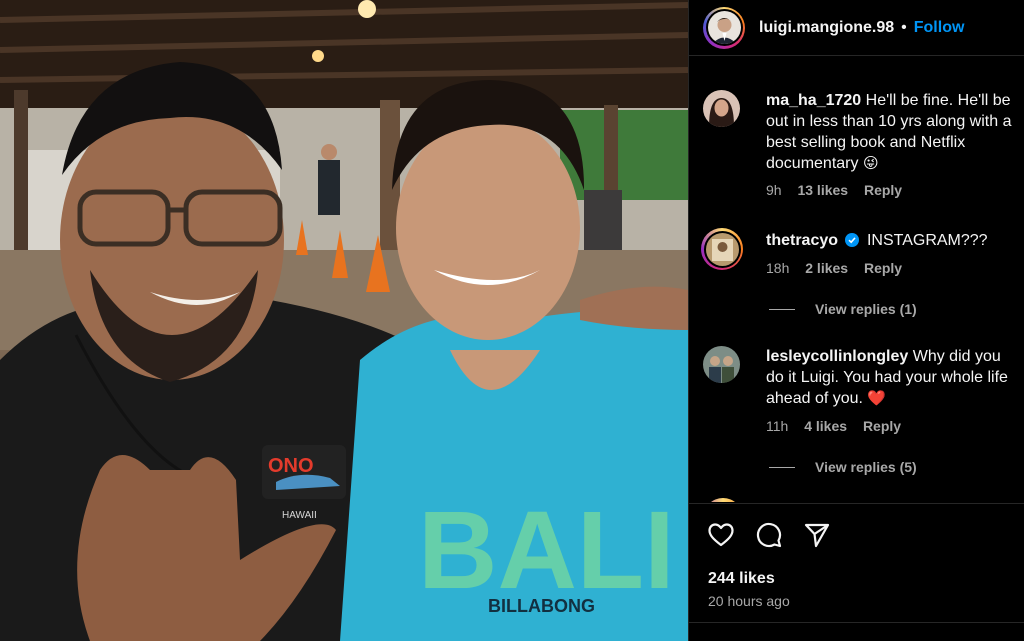 The height and width of the screenshot is (641, 1024). I want to click on heart-icon, so click(721, 535).